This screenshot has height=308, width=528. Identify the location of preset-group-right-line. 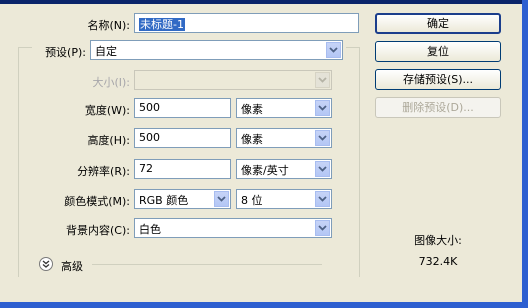
(359, 162).